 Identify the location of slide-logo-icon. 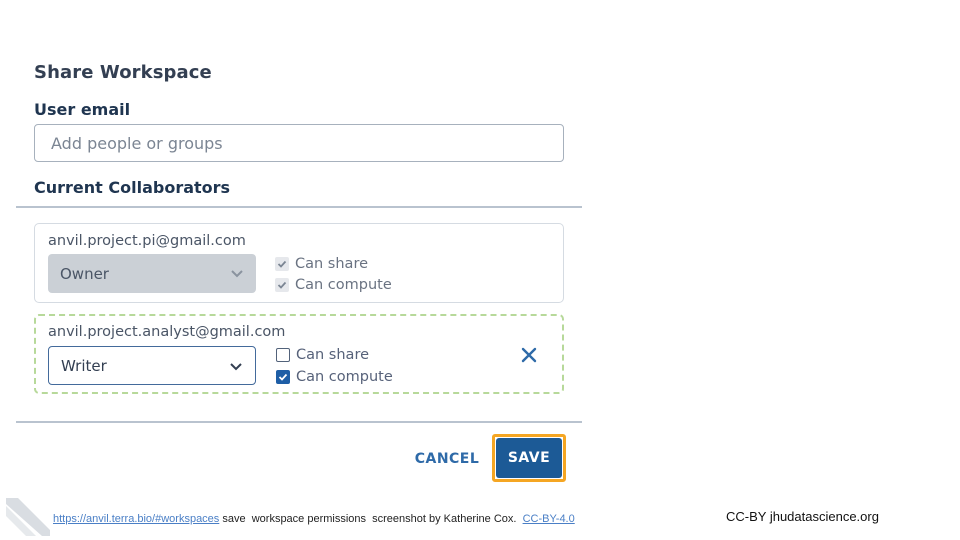
(28, 517).